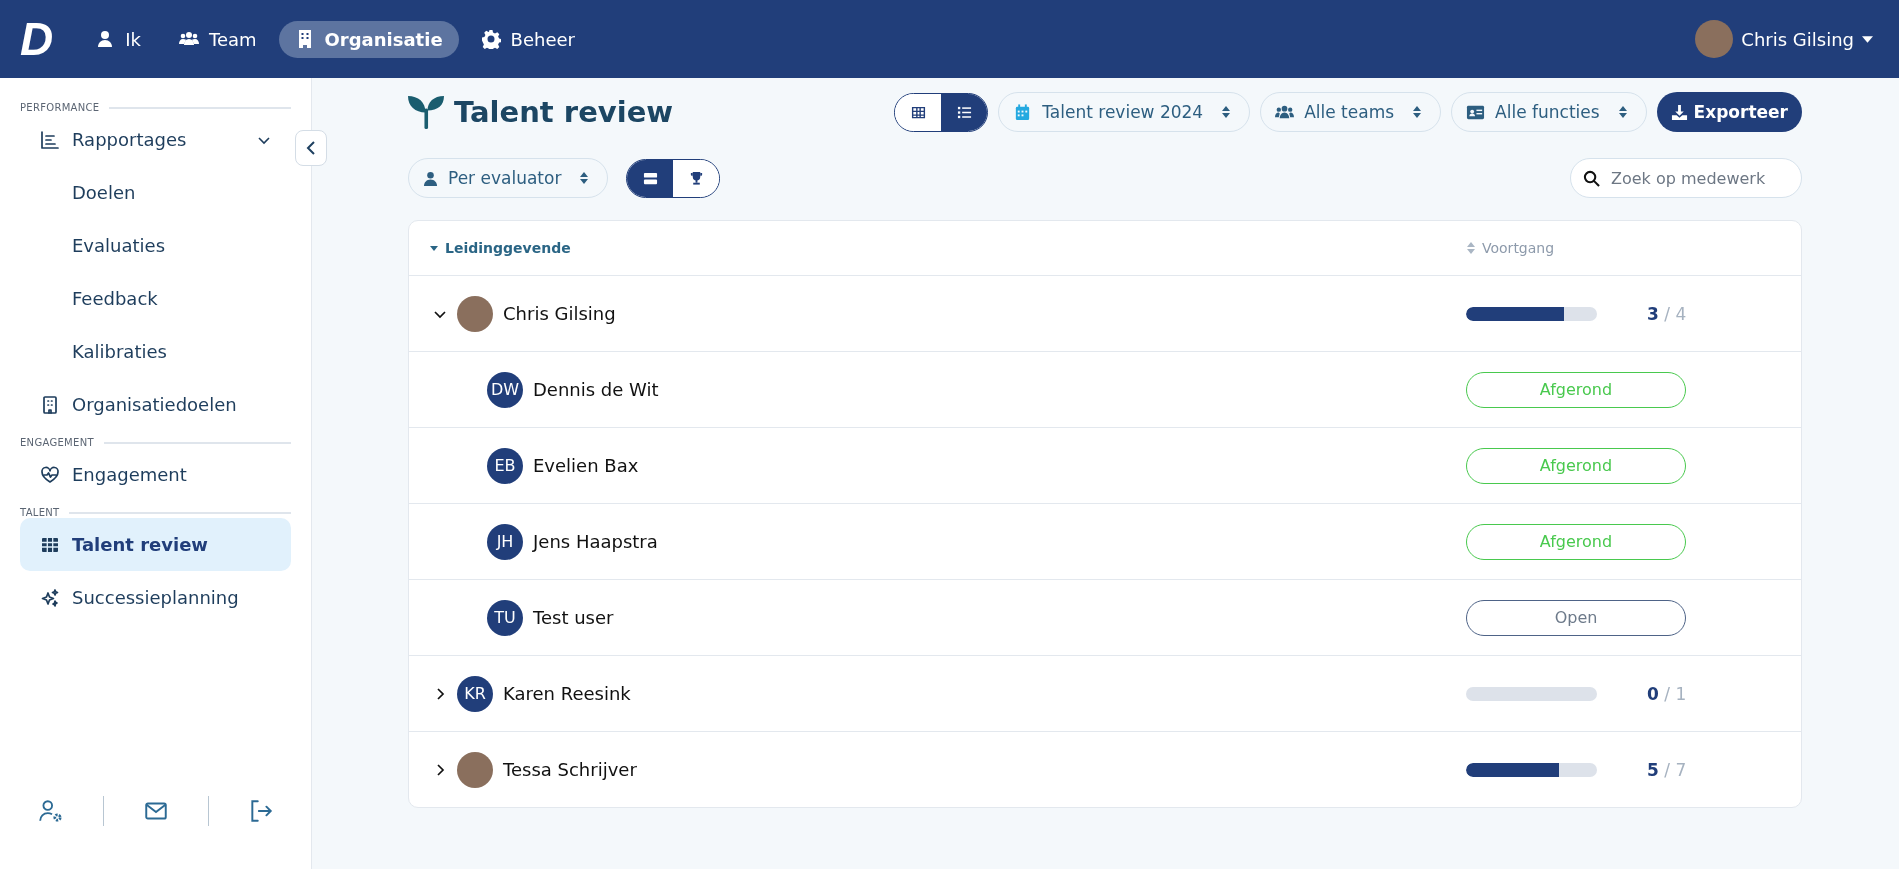 This screenshot has width=1899, height=869. What do you see at coordinates (50, 139) in the screenshot?
I see `bar-list-icon` at bounding box center [50, 139].